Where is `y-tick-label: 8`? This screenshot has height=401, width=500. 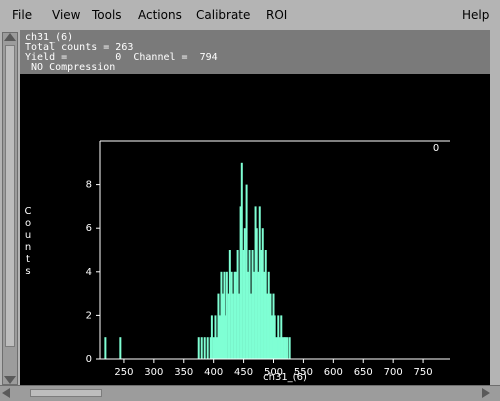
y-tick-label: 8 is located at coordinates (89, 185).